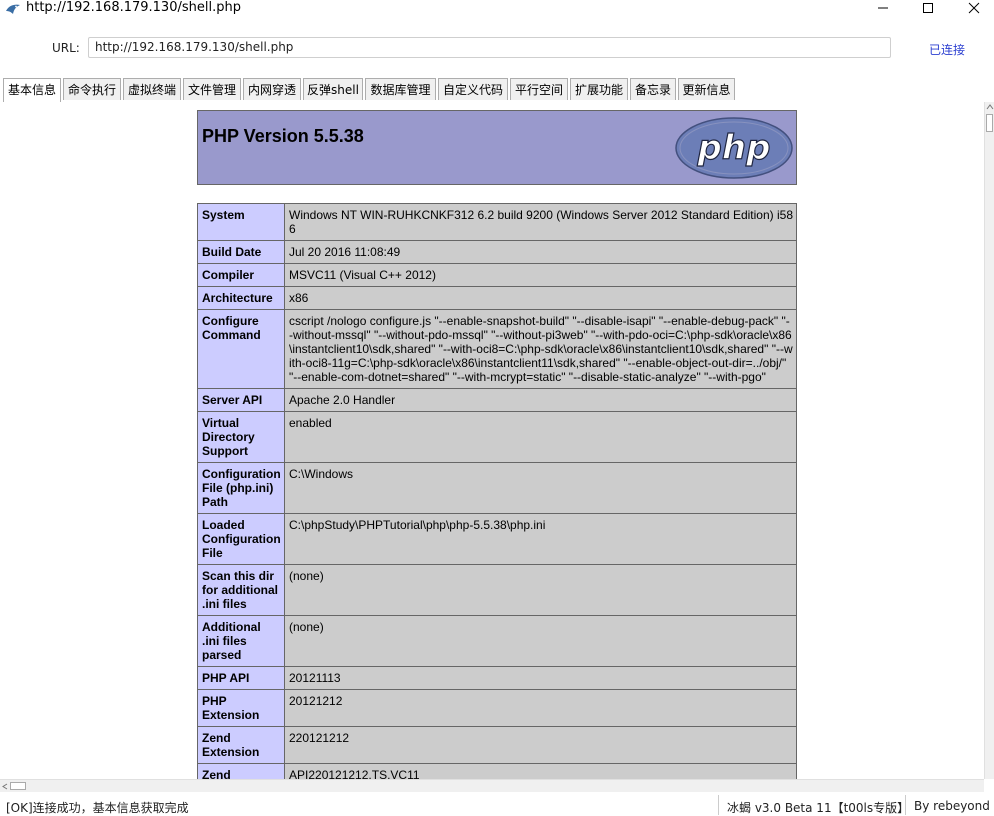  What do you see at coordinates (241, 678) in the screenshot?
I see `row-key: PHP API` at bounding box center [241, 678].